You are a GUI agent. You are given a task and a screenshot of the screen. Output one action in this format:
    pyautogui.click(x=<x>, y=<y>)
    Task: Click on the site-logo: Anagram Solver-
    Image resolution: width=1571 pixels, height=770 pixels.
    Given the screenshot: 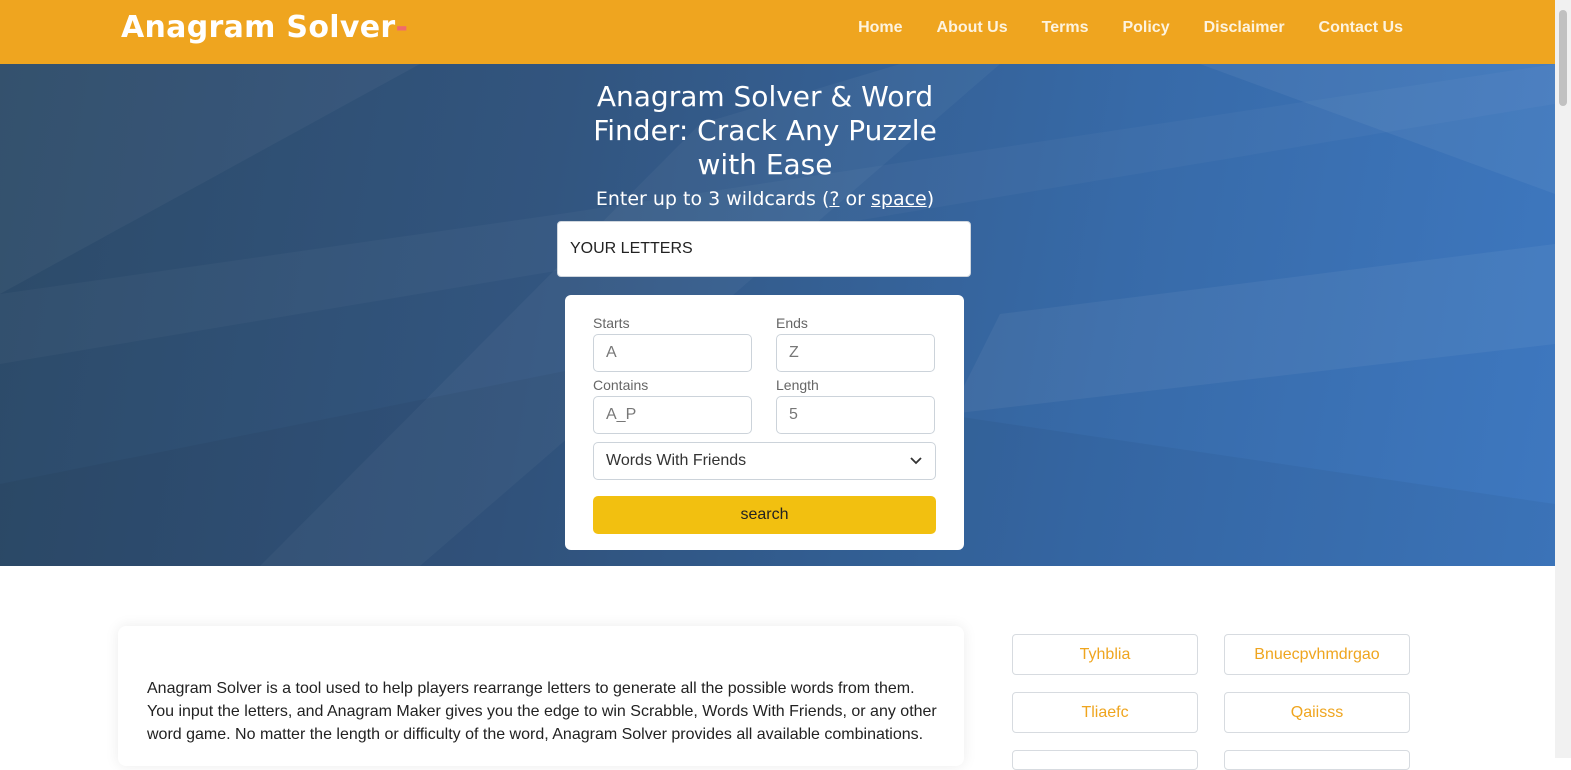 What is the action you would take?
    pyautogui.click(x=264, y=27)
    